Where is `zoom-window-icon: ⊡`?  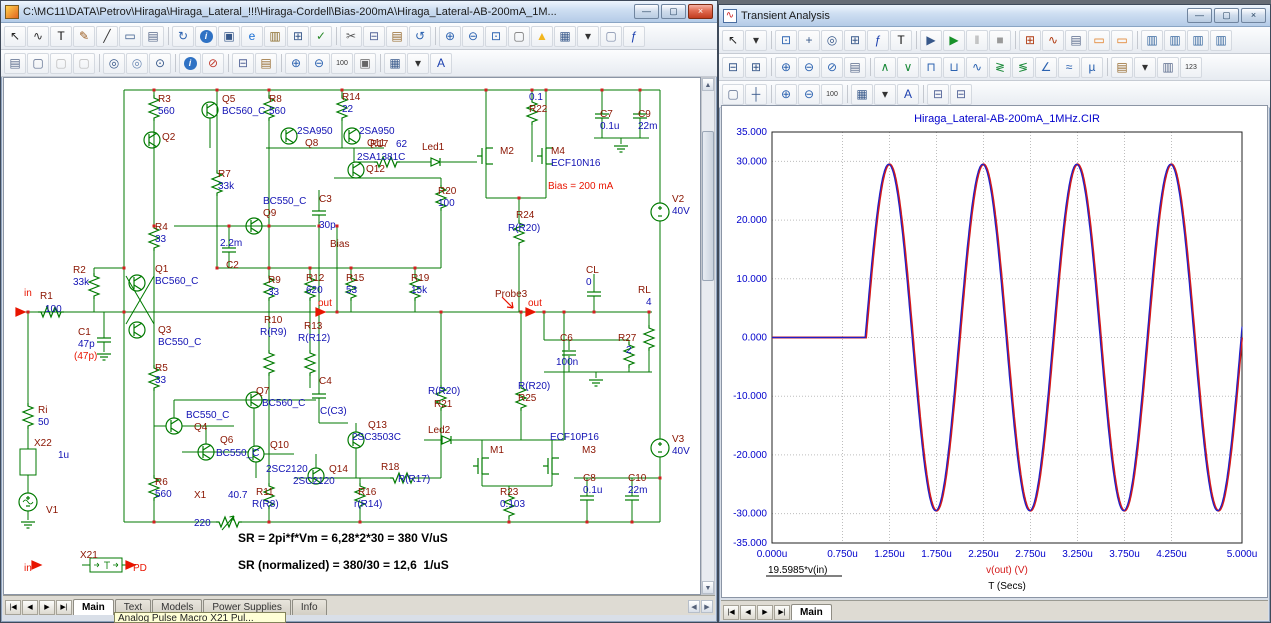
zoom-window-icon: ⊡ is located at coordinates (496, 36).